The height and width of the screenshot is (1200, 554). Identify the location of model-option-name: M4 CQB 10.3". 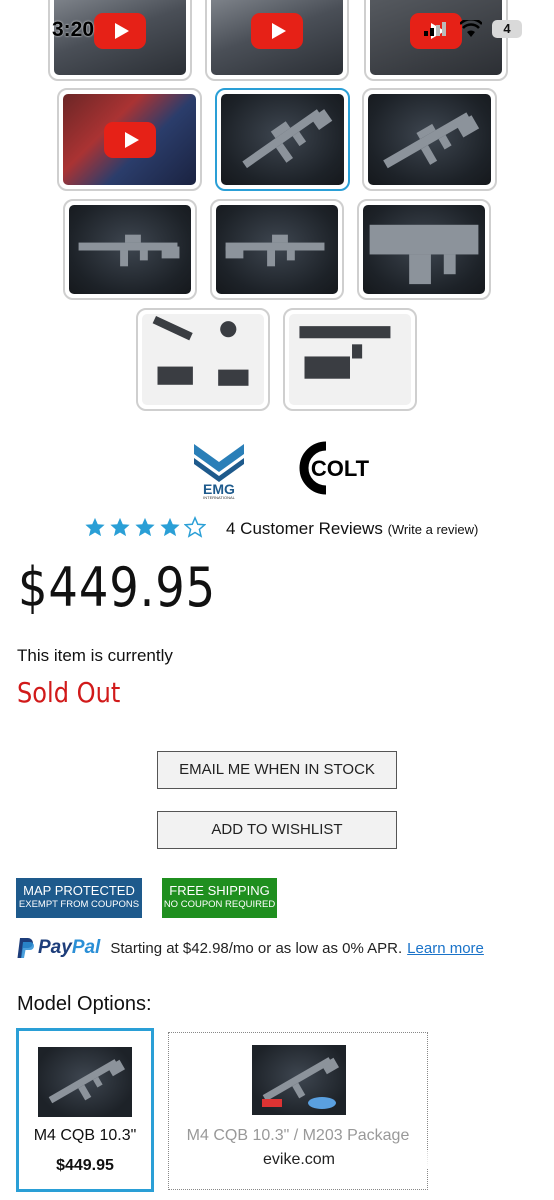
(85, 1135).